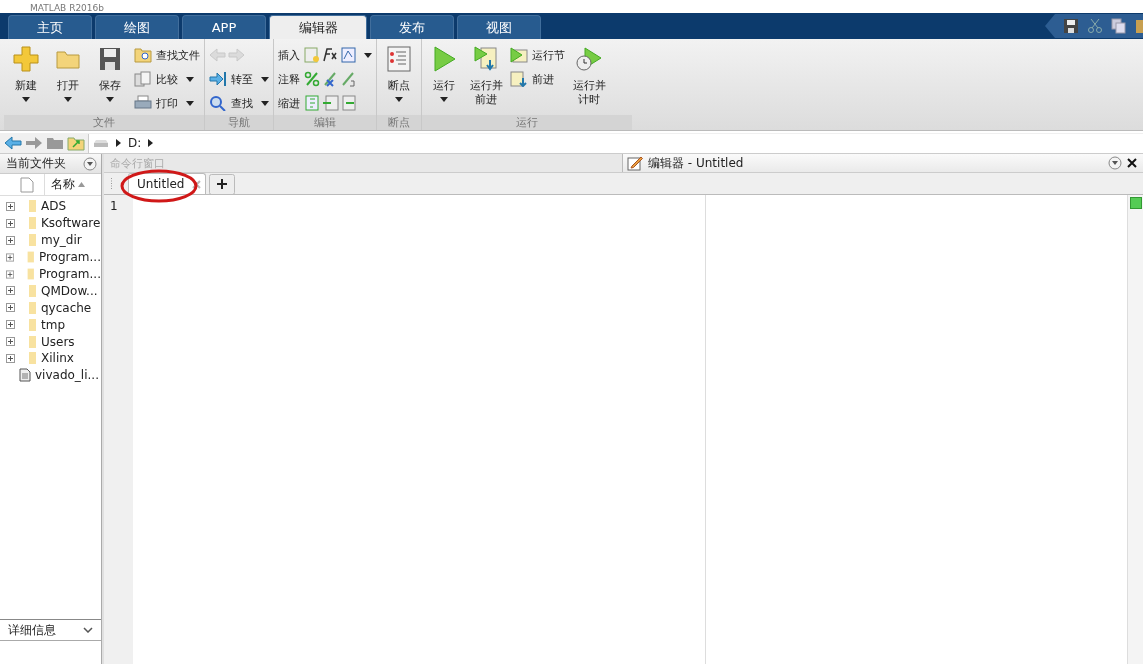 This screenshot has width=1143, height=664. I want to click on ribbon-button: 打开, so click(68, 79).